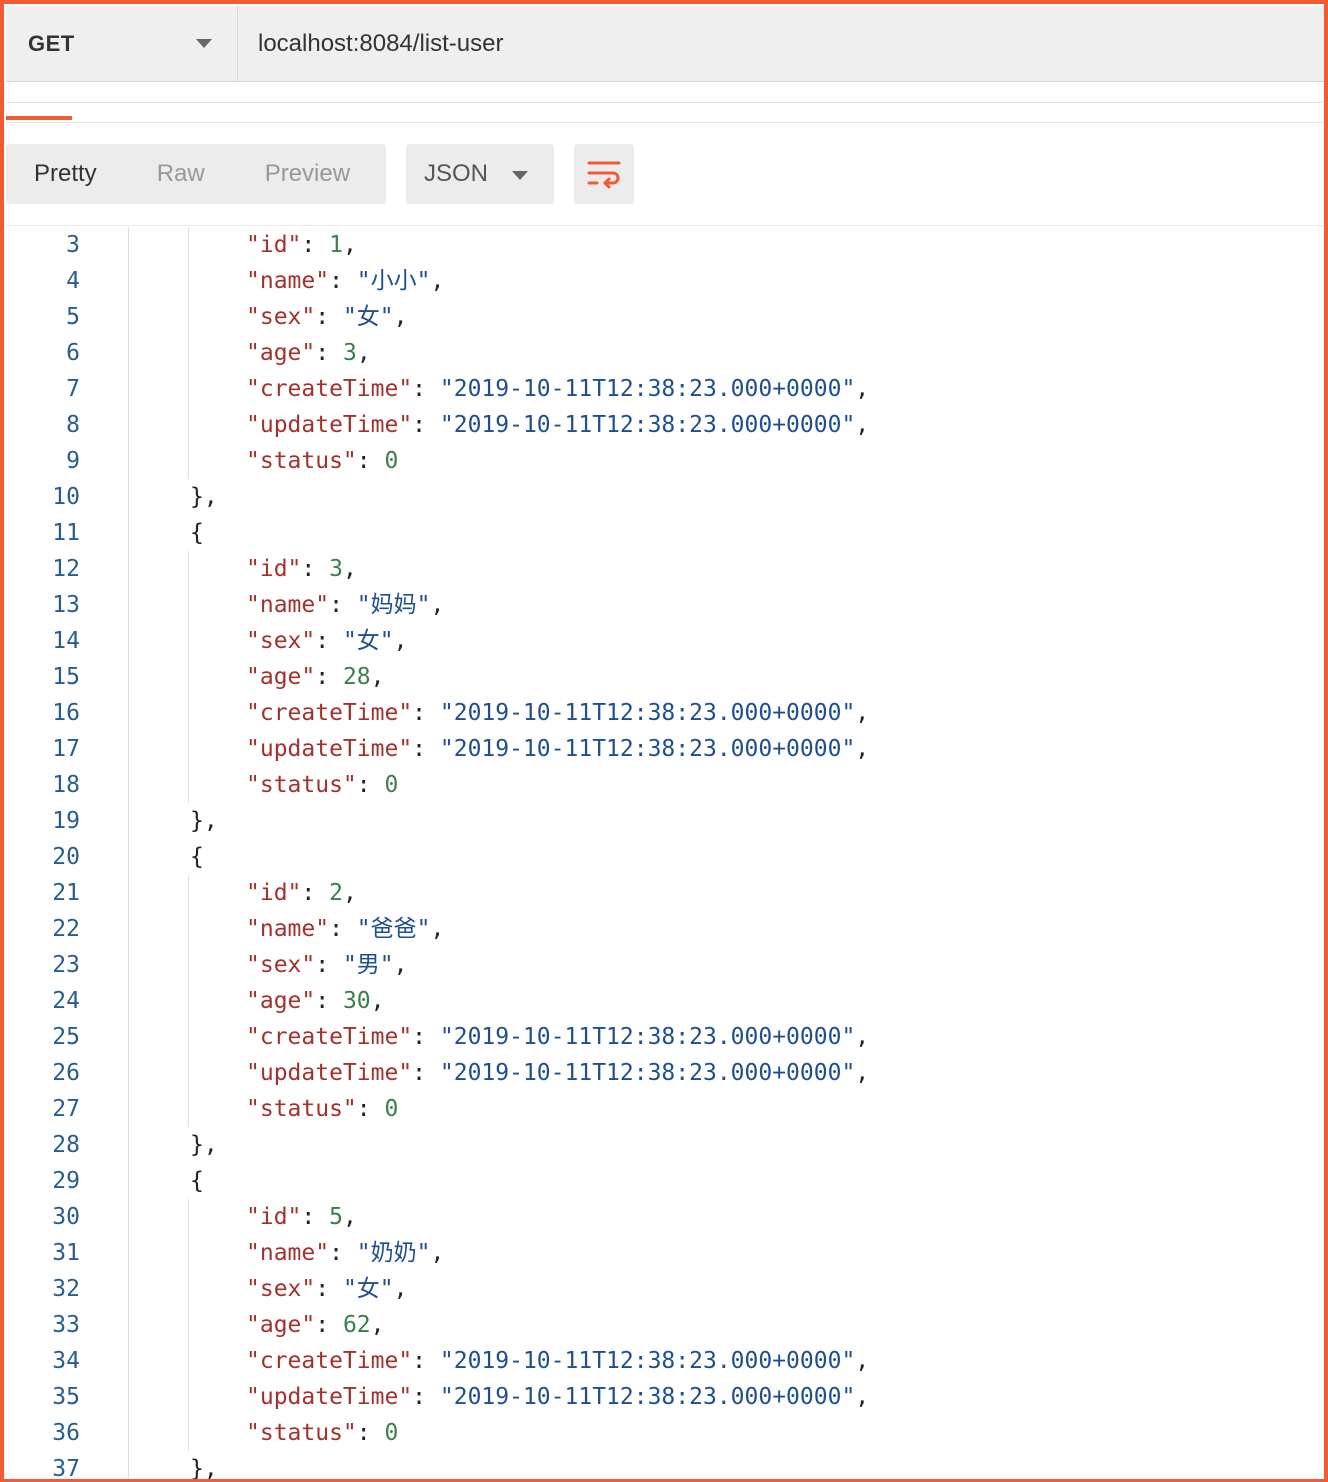 This screenshot has width=1328, height=1482. What do you see at coordinates (393, 1253) in the screenshot?
I see `json-string-value: "奶奶"` at bounding box center [393, 1253].